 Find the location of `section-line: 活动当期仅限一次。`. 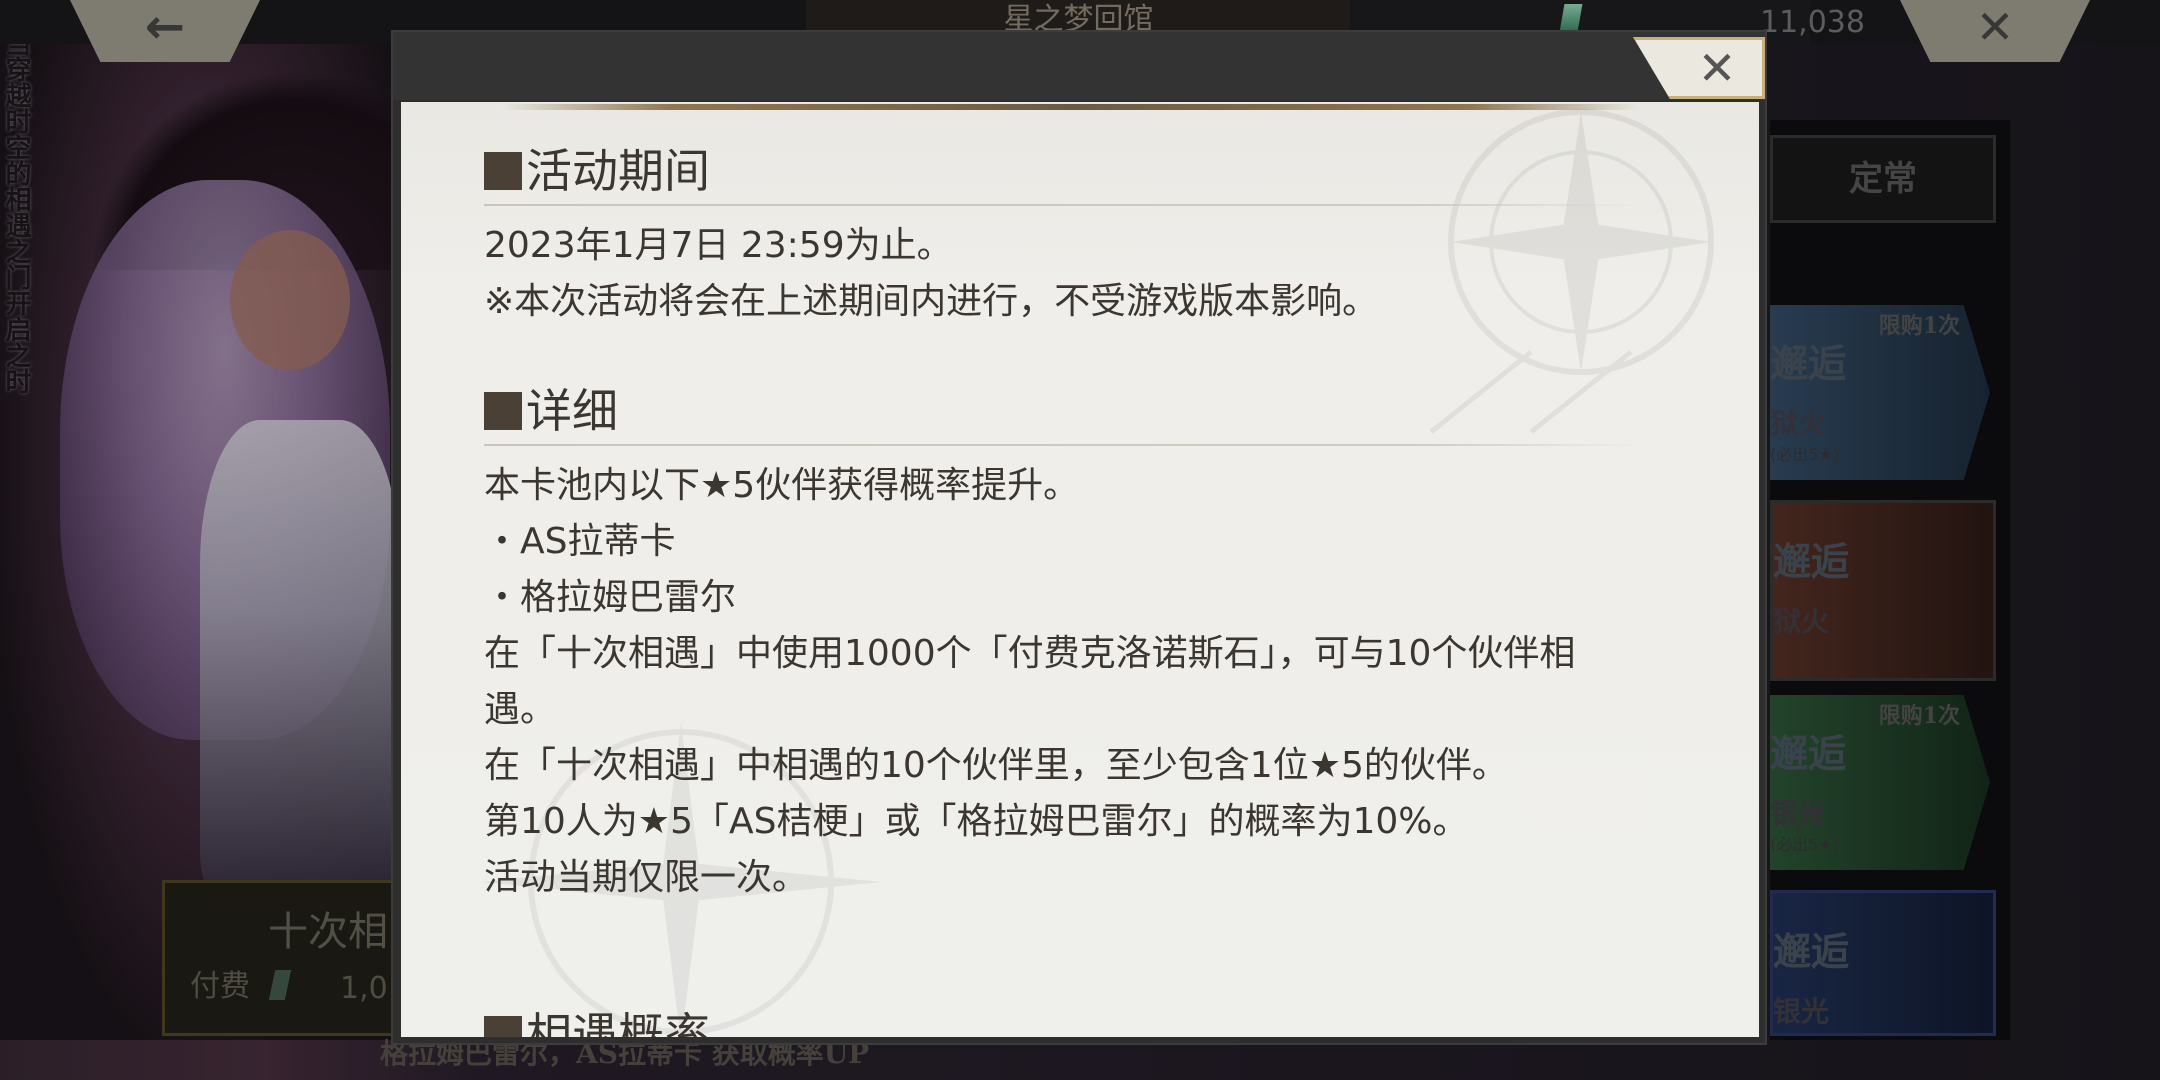

section-line: 活动当期仅限一次。 is located at coordinates (646, 877).